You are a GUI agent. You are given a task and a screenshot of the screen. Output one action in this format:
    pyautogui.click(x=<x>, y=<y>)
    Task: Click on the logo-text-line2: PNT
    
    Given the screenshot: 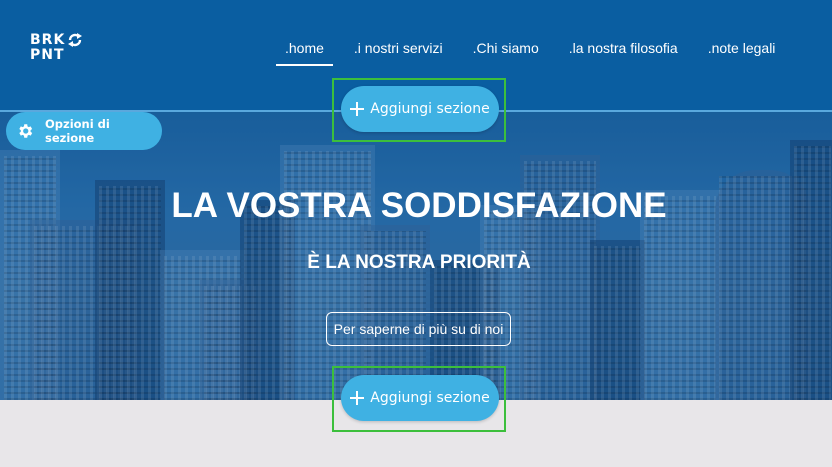 What is the action you would take?
    pyautogui.click(x=47, y=55)
    